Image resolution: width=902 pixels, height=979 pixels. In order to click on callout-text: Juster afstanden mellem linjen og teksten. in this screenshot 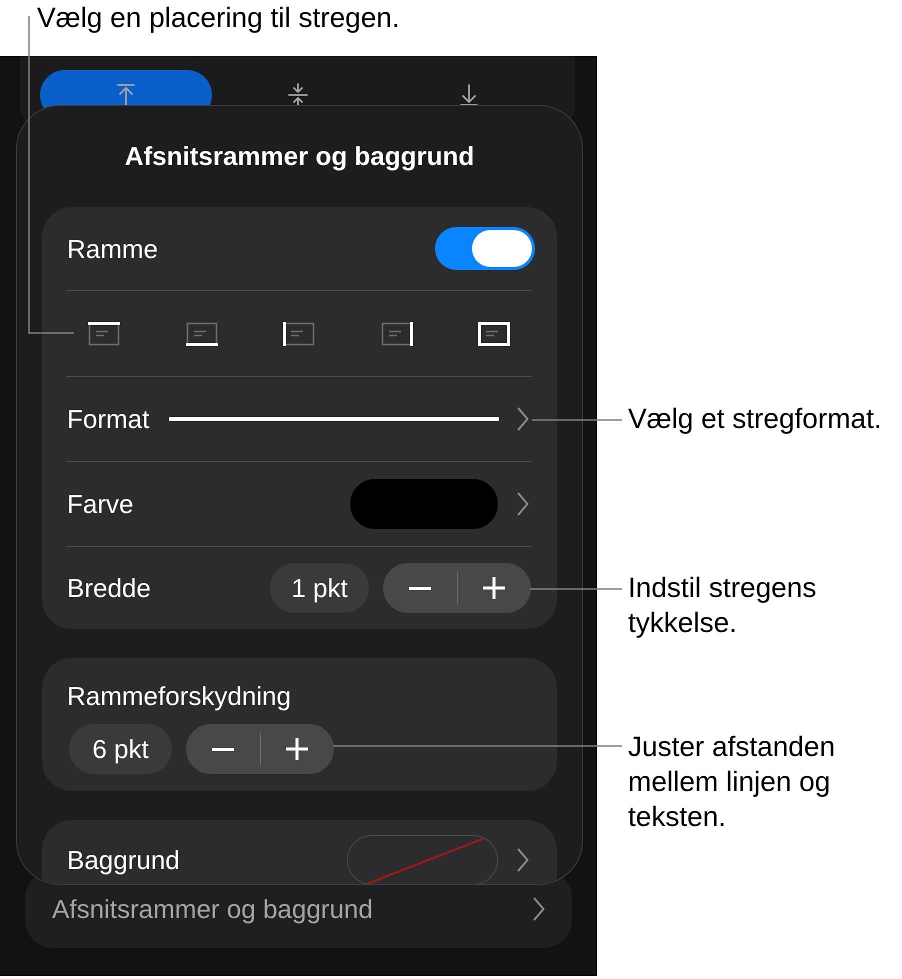, I will do `click(732, 782)`.